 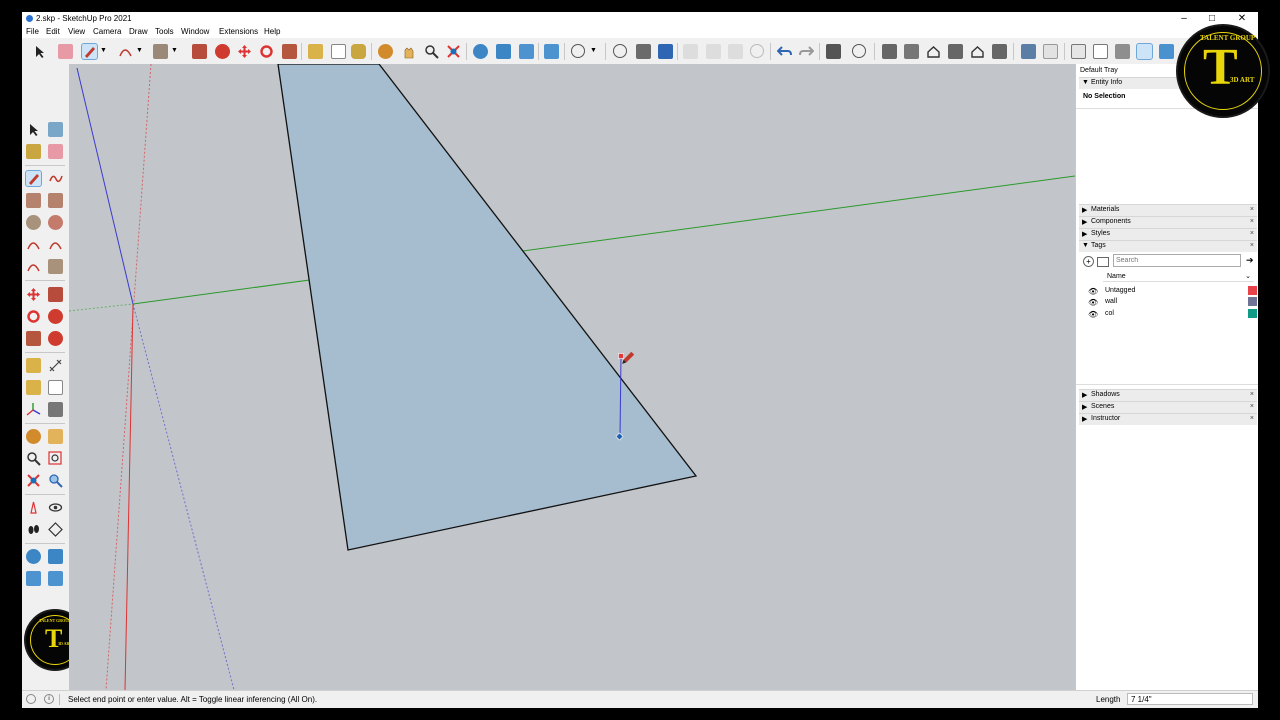 What do you see at coordinates (889, 51) in the screenshot?
I see `iso-view-icon` at bounding box center [889, 51].